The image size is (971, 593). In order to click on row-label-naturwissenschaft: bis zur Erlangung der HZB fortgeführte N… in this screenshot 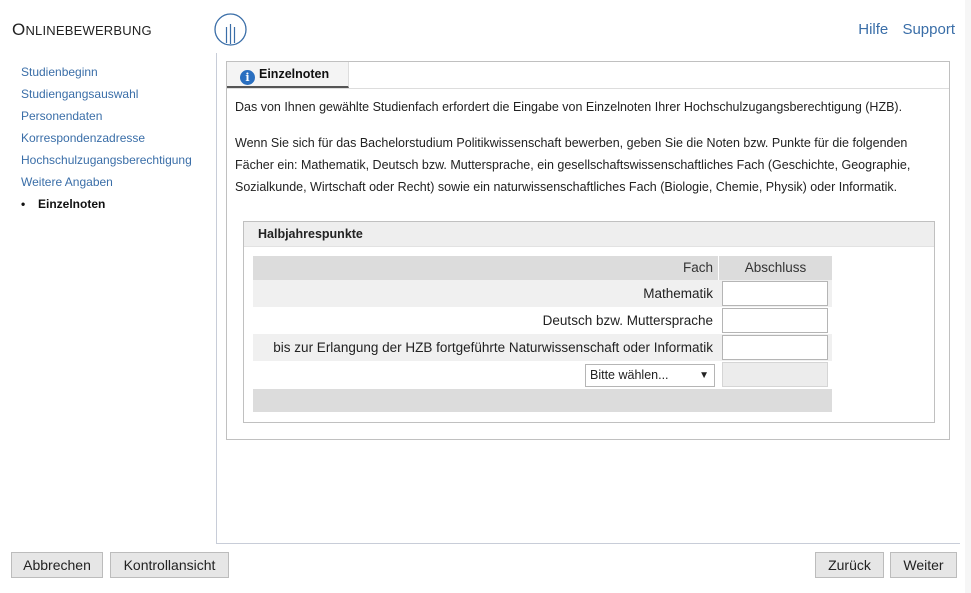, I will do `click(493, 347)`.